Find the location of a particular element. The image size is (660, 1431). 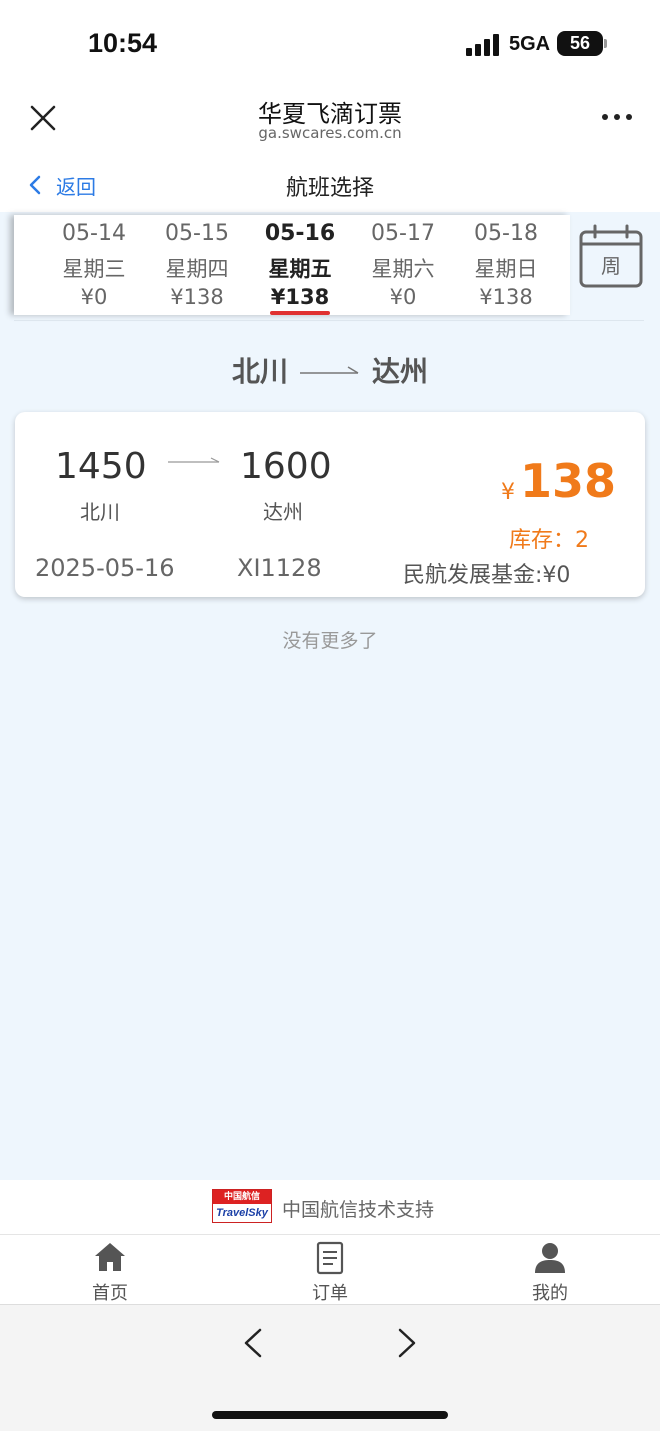

app-header: 华夏飞滴订票 ga.swcares.com.cn is located at coordinates (330, 119).